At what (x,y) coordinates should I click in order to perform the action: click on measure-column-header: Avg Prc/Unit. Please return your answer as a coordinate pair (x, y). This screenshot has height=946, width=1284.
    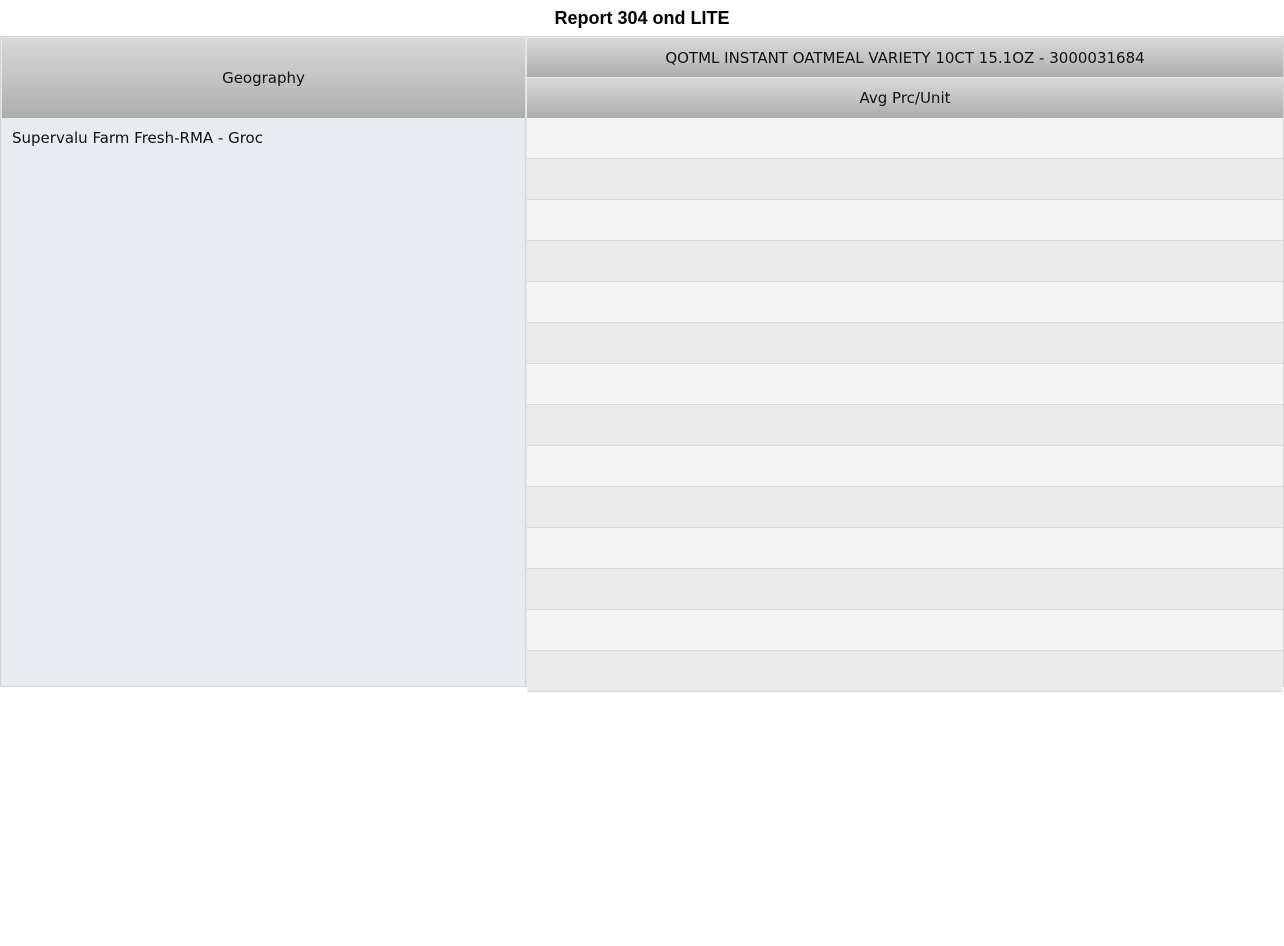
    Looking at the image, I should click on (905, 98).